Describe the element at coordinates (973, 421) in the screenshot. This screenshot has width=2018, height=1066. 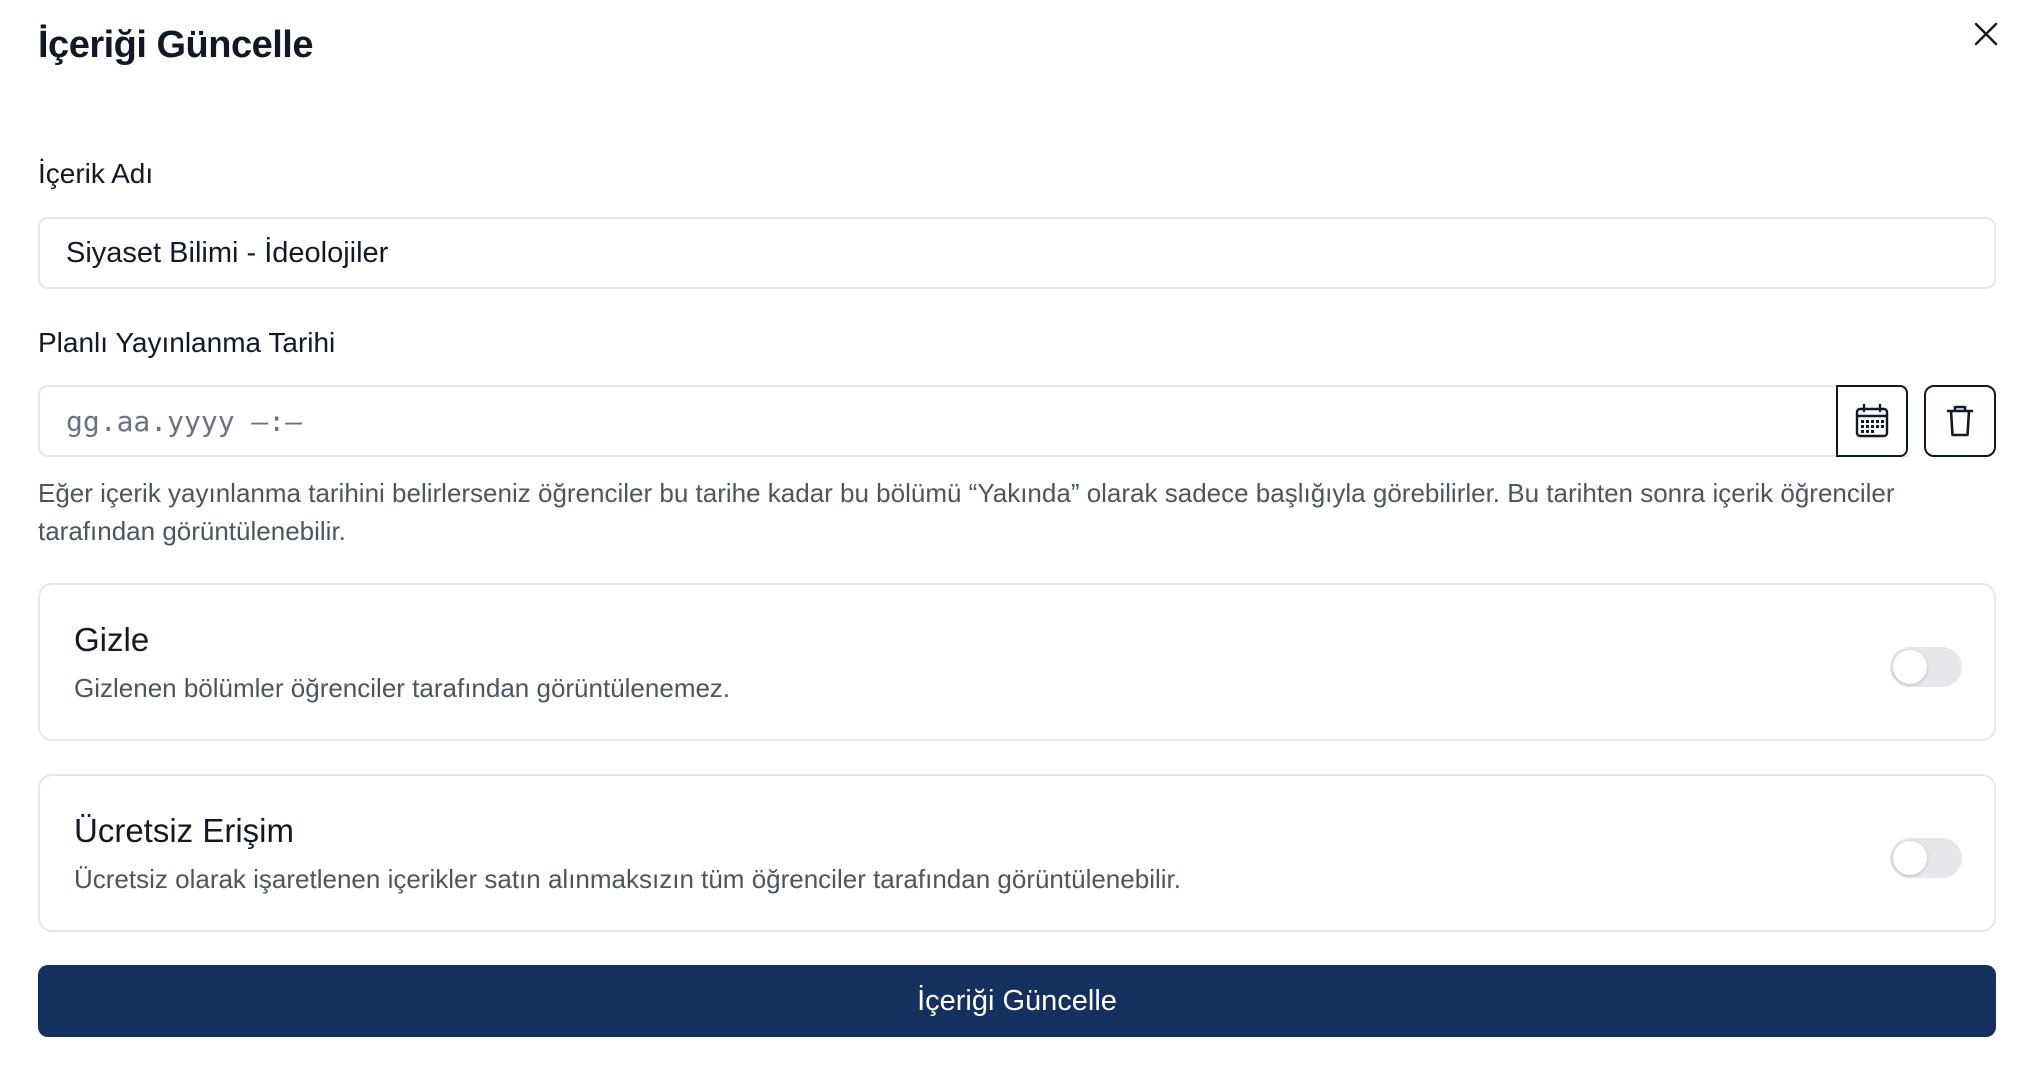
I see `publish-date-input: gg.aa.yyyy —:—` at that location.